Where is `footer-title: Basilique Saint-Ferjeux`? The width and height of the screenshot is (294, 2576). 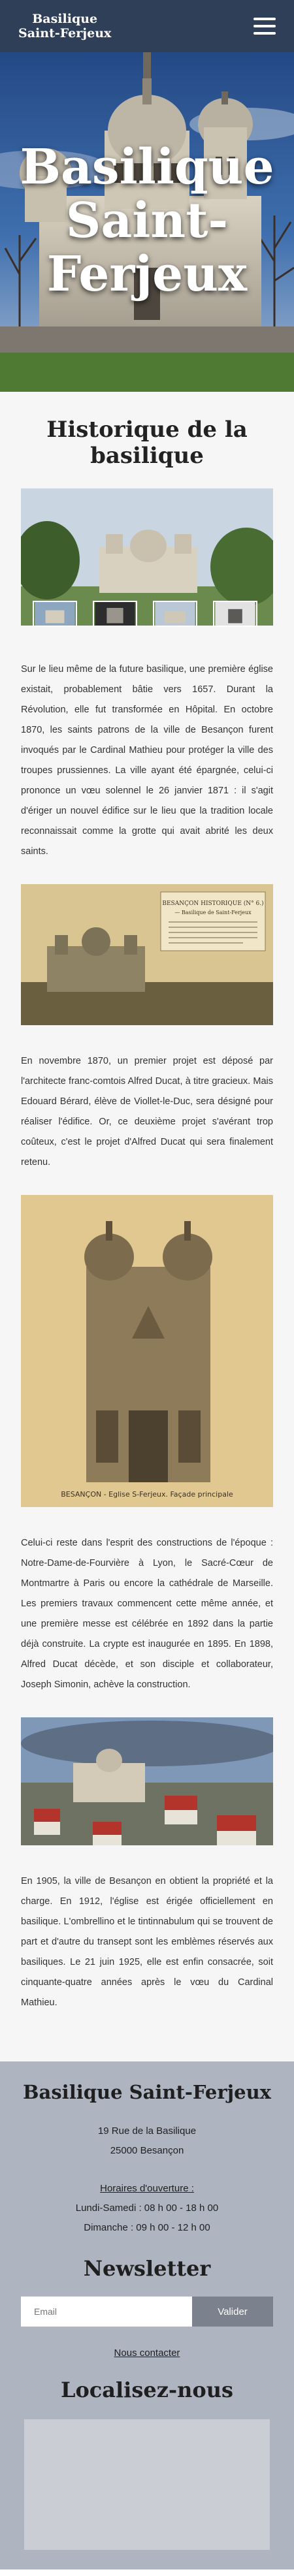 footer-title: Basilique Saint-Ferjeux is located at coordinates (147, 2092).